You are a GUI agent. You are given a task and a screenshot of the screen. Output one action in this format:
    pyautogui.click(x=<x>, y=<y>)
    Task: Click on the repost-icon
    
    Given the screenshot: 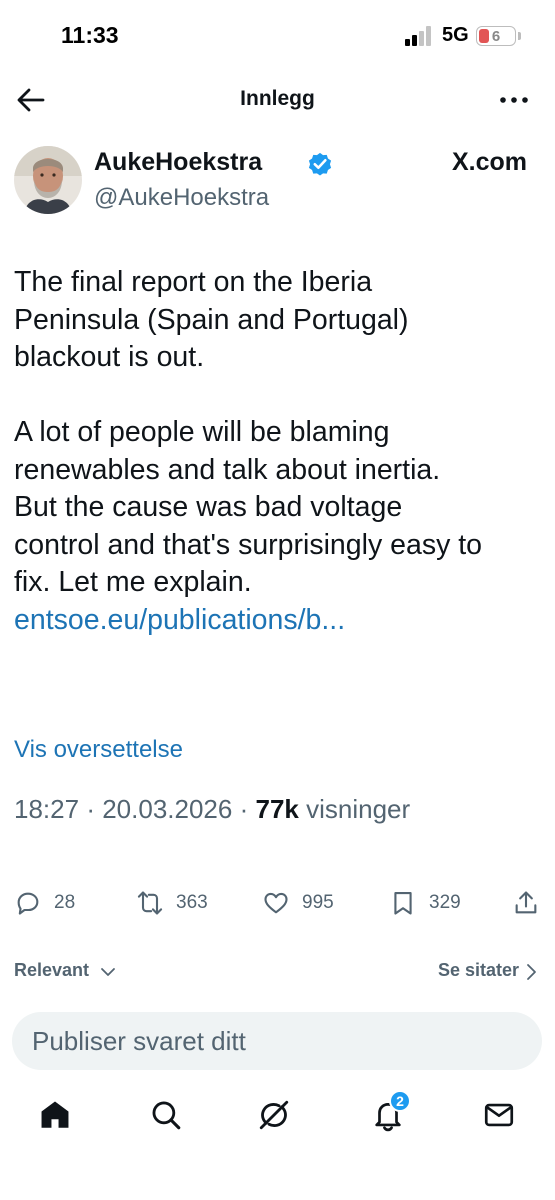 What is the action you would take?
    pyautogui.click(x=150, y=903)
    